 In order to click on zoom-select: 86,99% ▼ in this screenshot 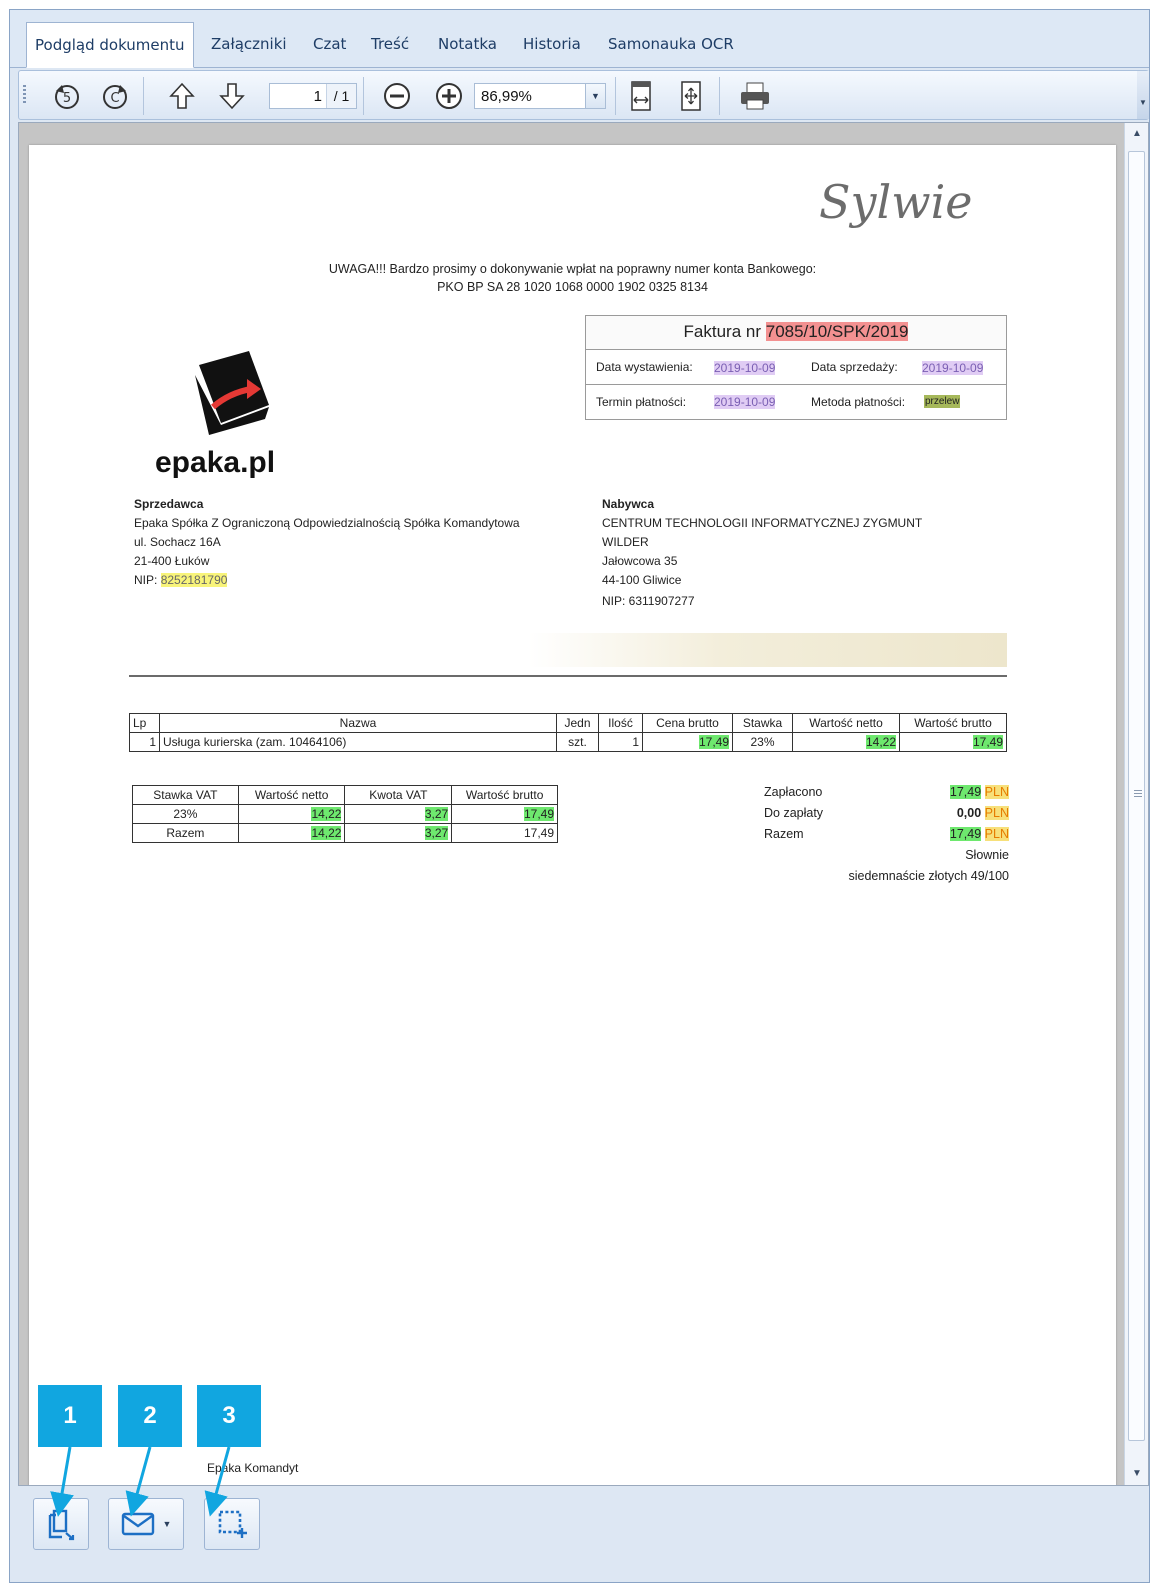, I will do `click(540, 96)`.